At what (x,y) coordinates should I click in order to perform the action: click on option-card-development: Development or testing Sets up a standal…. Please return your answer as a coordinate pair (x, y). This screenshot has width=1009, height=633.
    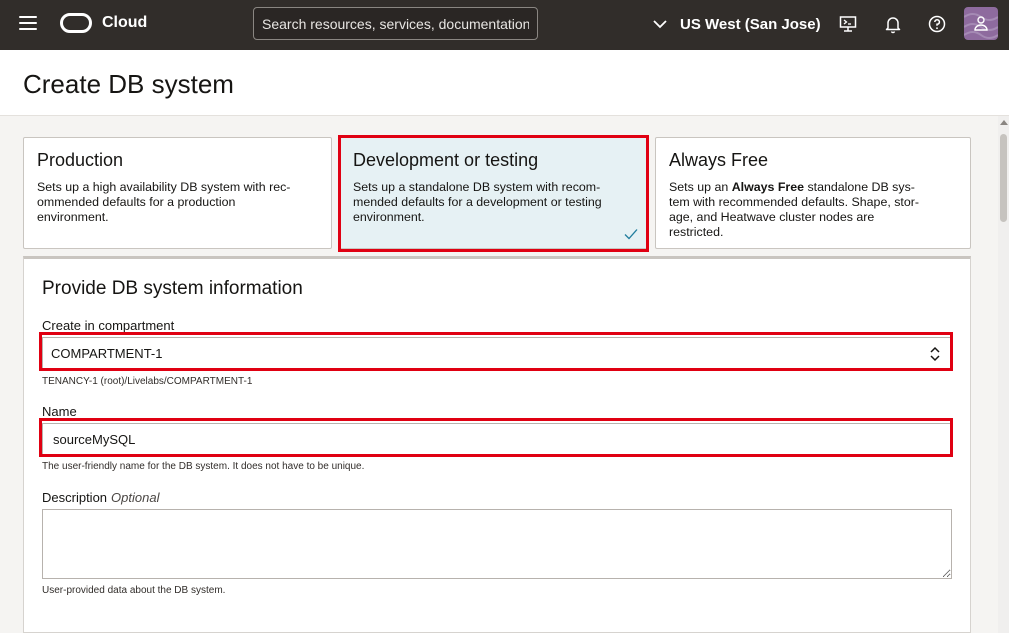
    Looking at the image, I should click on (493, 193).